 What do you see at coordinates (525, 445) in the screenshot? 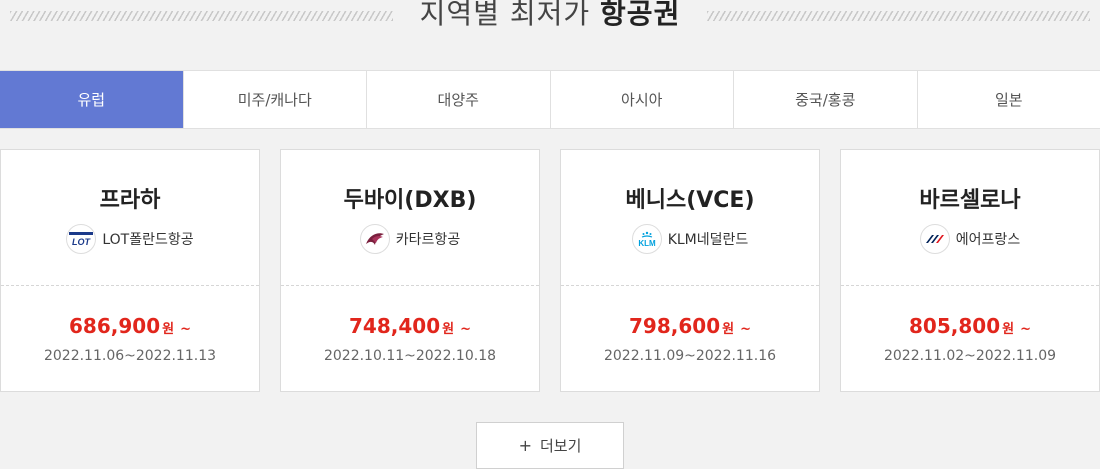
I see `plus-icon: +` at bounding box center [525, 445].